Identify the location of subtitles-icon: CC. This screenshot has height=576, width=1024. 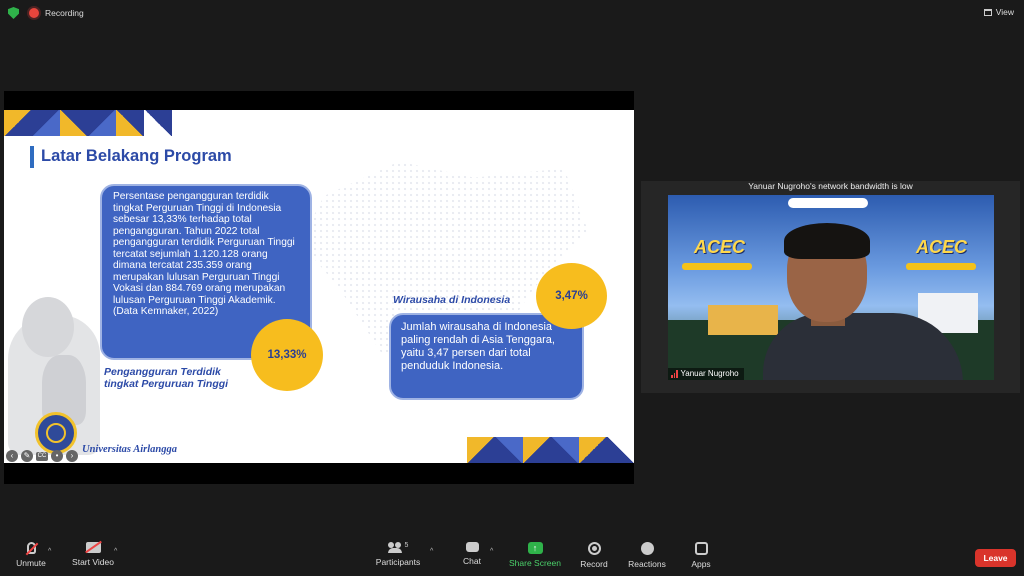
(42, 456).